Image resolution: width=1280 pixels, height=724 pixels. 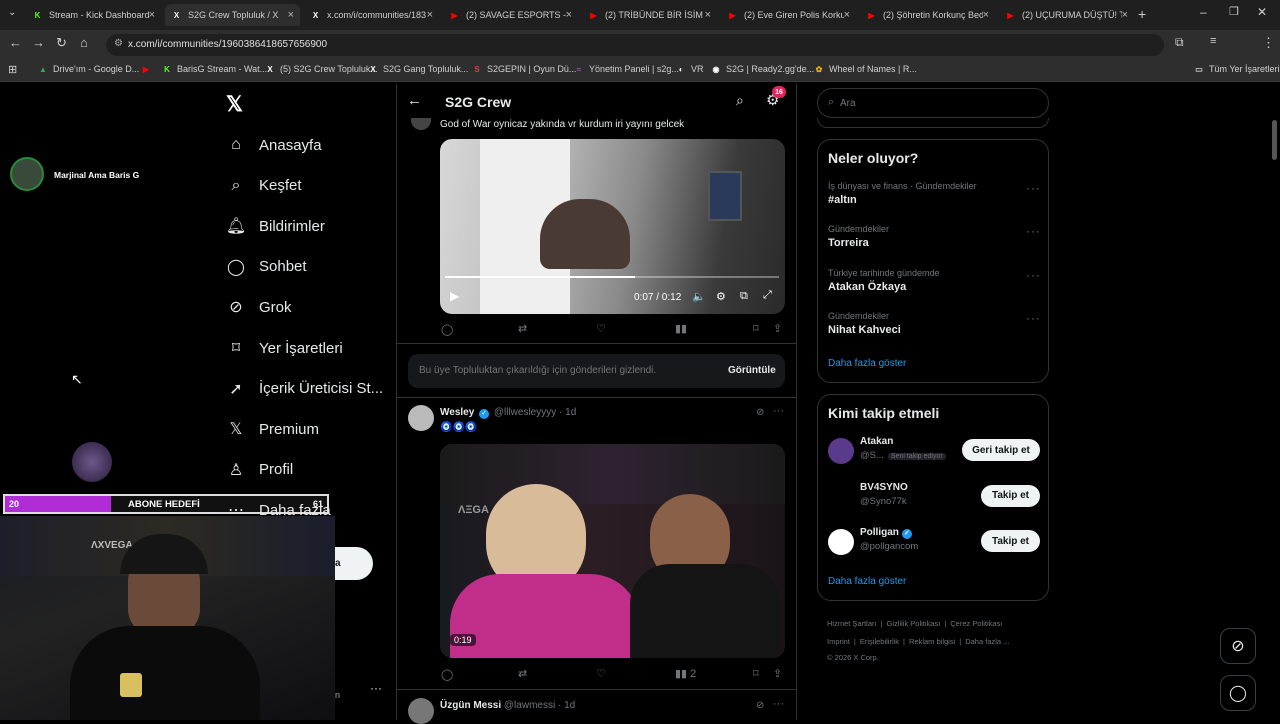 What do you see at coordinates (525, 412) in the screenshot?
I see `post-handle: @lllwesleyyyy` at bounding box center [525, 412].